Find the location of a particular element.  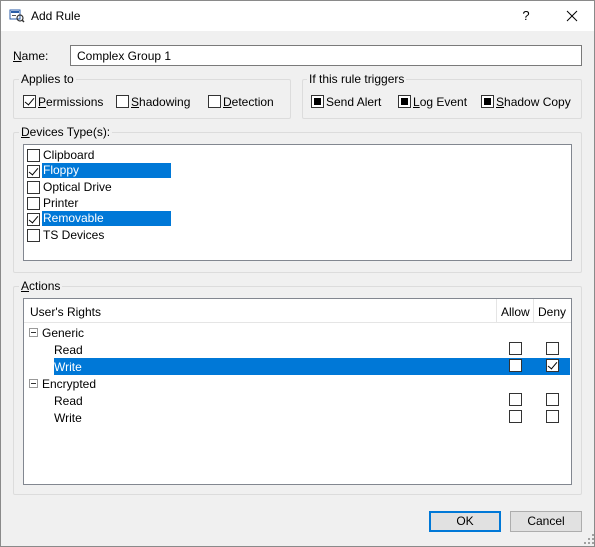

list-item: TS Devices is located at coordinates (98, 235).